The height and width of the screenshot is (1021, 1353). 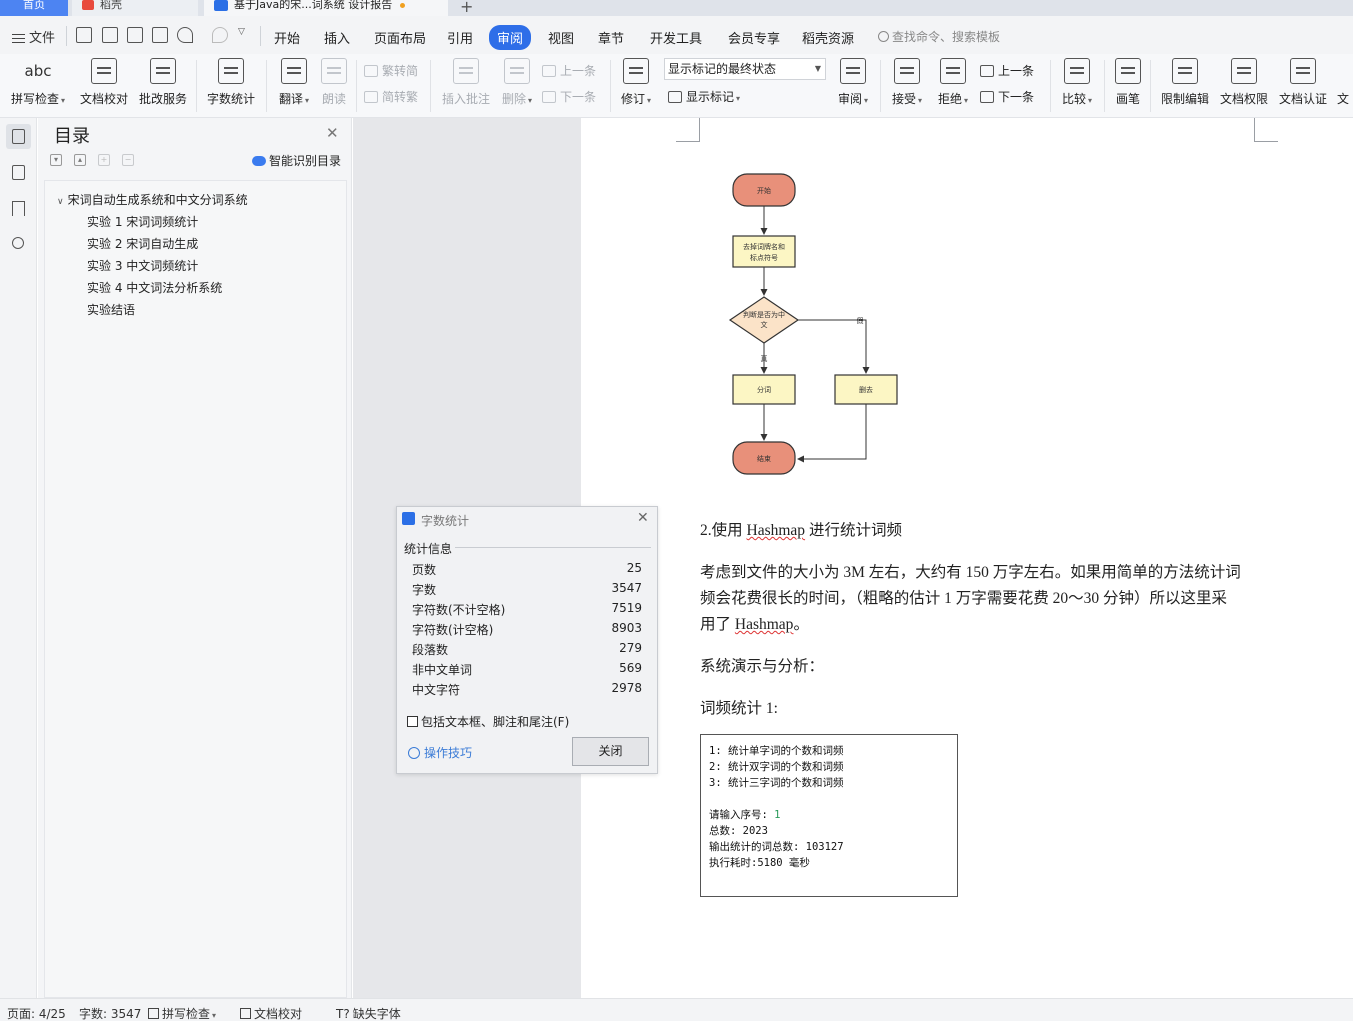 I want to click on toc-item: ∨ 宋词自动生成系统和中文分词系统, so click(x=152, y=199).